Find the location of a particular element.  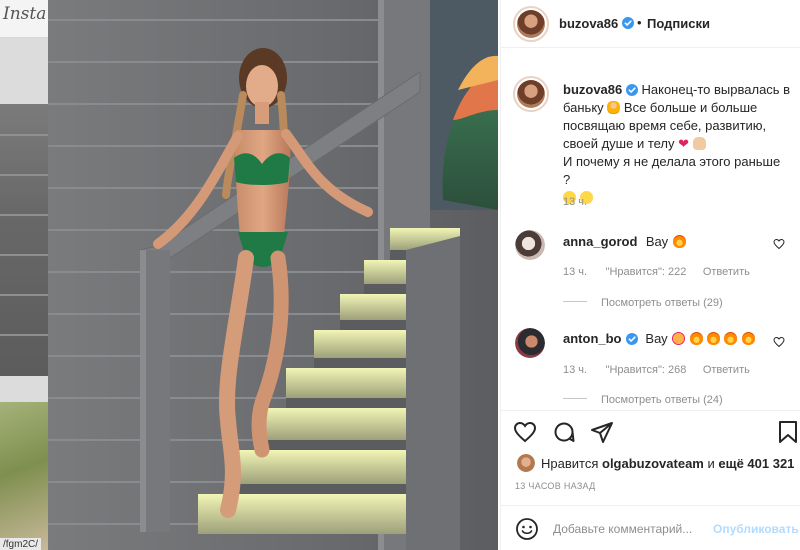

view-replies-button: Посмотреть ответы (29) is located at coordinates (643, 302).